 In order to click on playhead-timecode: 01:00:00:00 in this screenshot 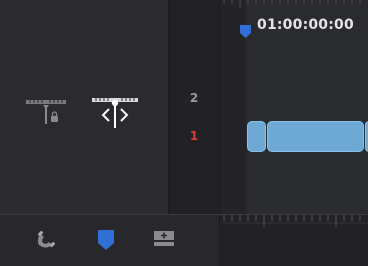, I will do `click(305, 25)`.